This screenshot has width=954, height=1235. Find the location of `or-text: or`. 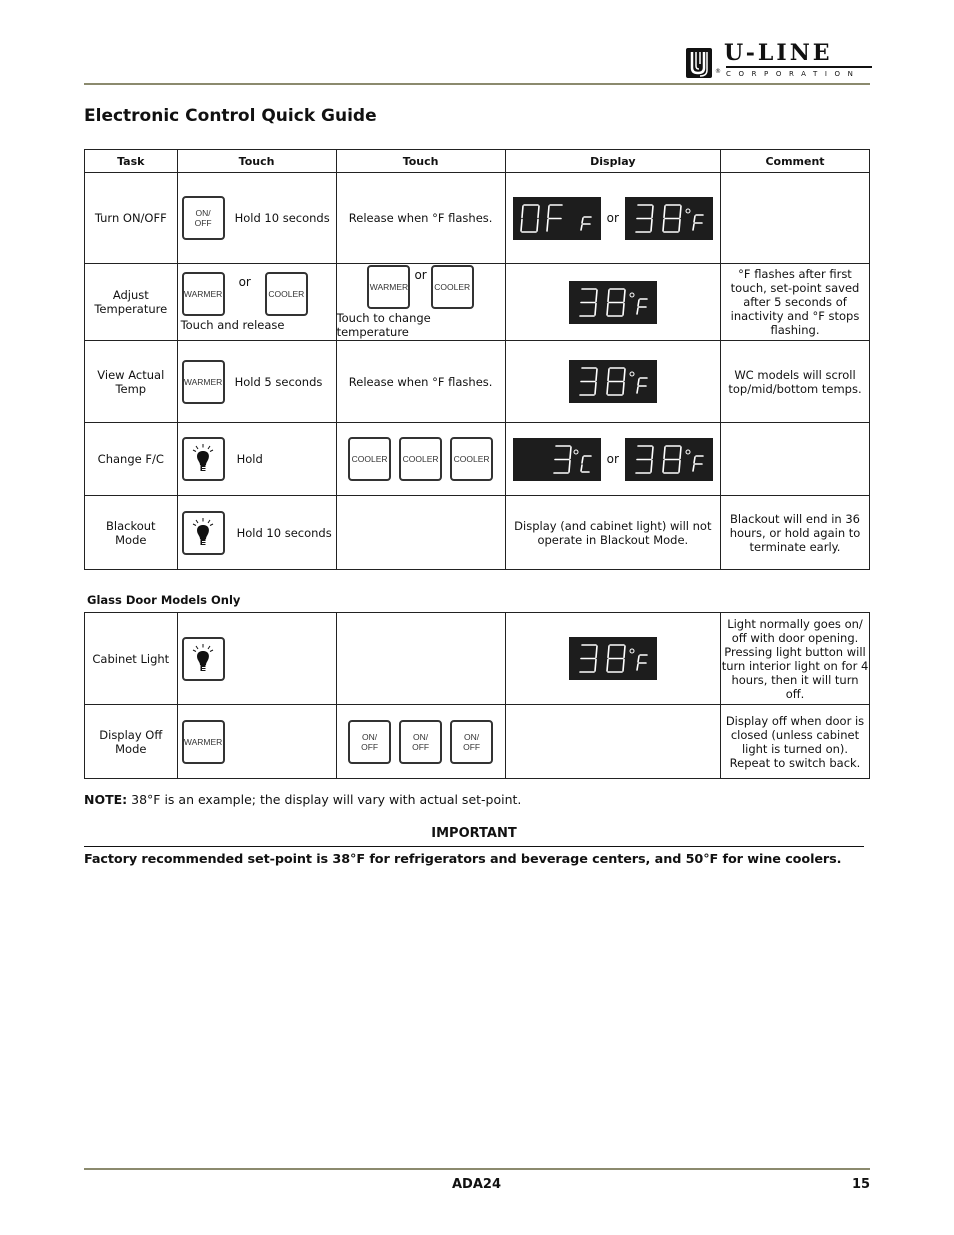

or-text: or is located at coordinates (420, 275).